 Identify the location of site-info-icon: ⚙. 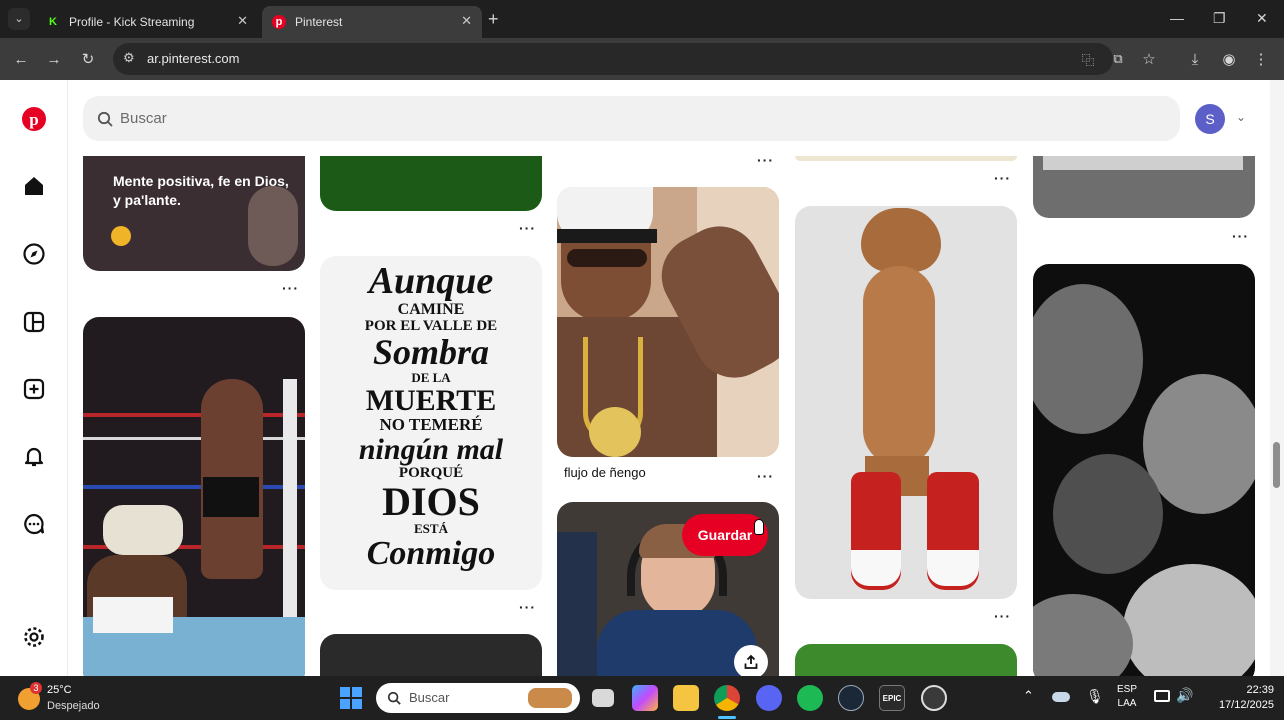
(129, 58).